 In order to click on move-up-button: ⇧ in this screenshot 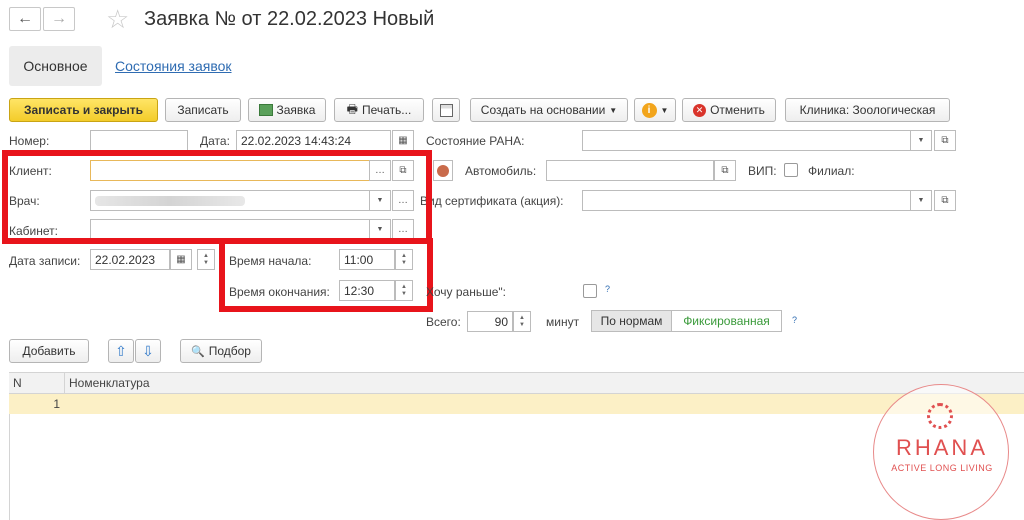, I will do `click(121, 351)`.